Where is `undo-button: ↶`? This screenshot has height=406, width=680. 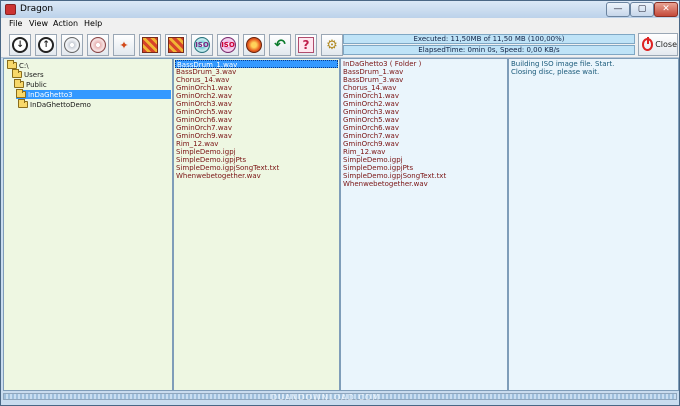 undo-button: ↶ is located at coordinates (280, 45).